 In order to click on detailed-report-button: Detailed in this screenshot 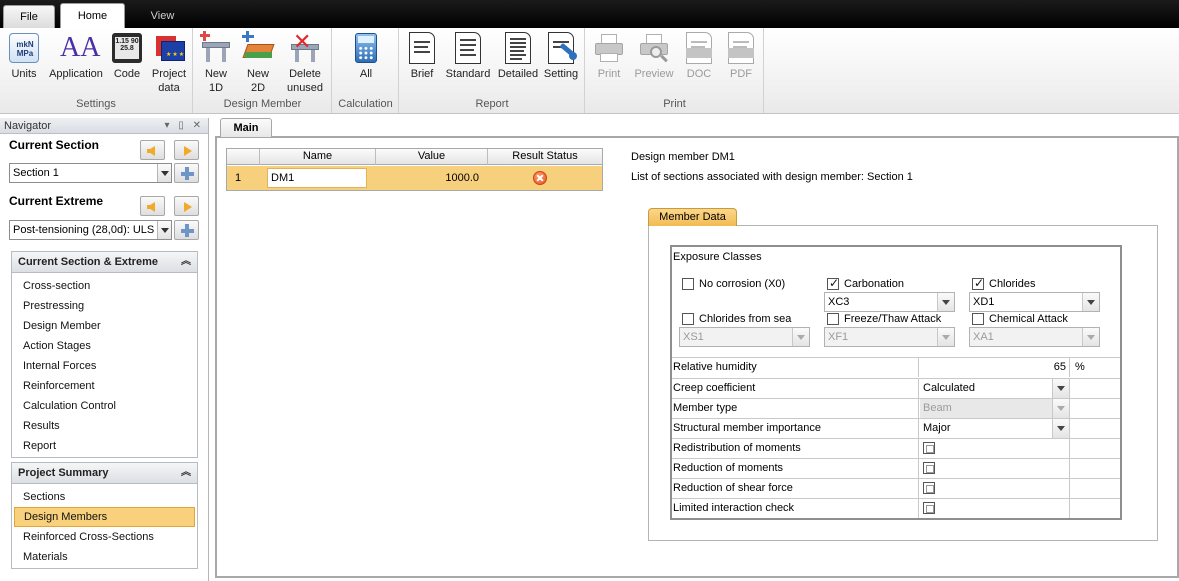, I will do `click(518, 56)`.